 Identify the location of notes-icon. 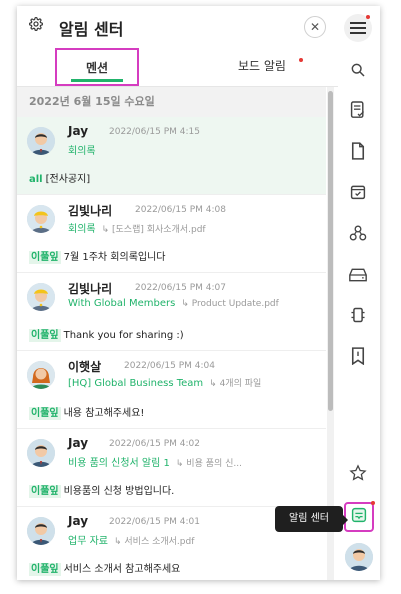
(358, 112).